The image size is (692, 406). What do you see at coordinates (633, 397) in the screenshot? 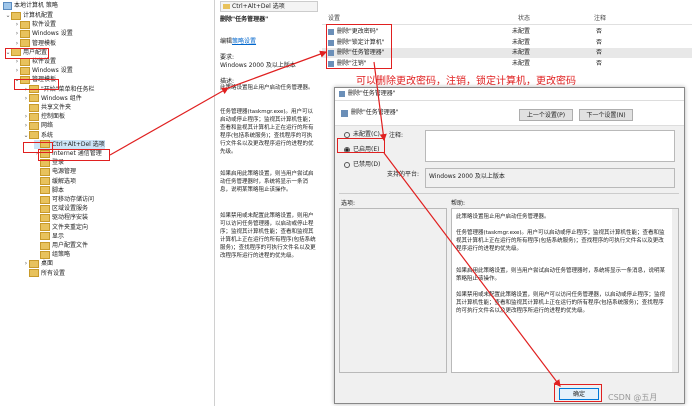
I see `watermark: CSDN @五月` at bounding box center [633, 397].